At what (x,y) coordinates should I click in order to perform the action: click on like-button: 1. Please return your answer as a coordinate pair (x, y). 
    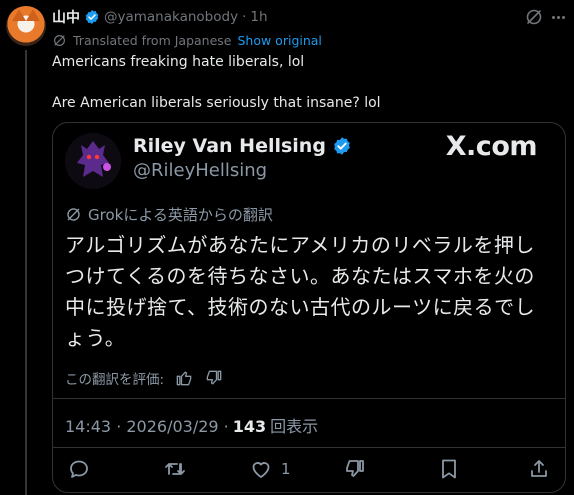
    Looking at the image, I should click on (270, 469).